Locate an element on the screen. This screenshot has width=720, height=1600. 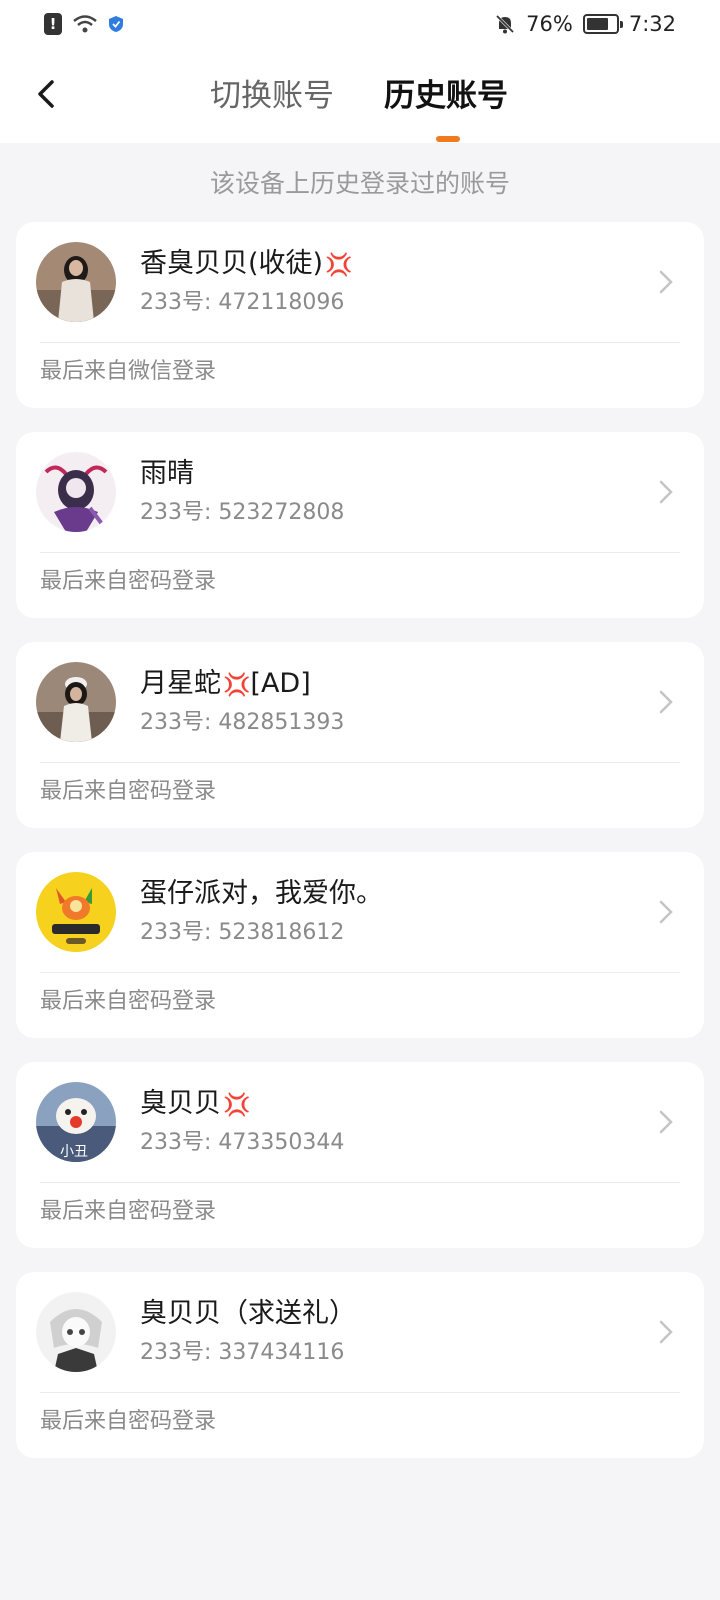
page-subtitle: 该设备上历史登录过的账号 is located at coordinates (359, 183).